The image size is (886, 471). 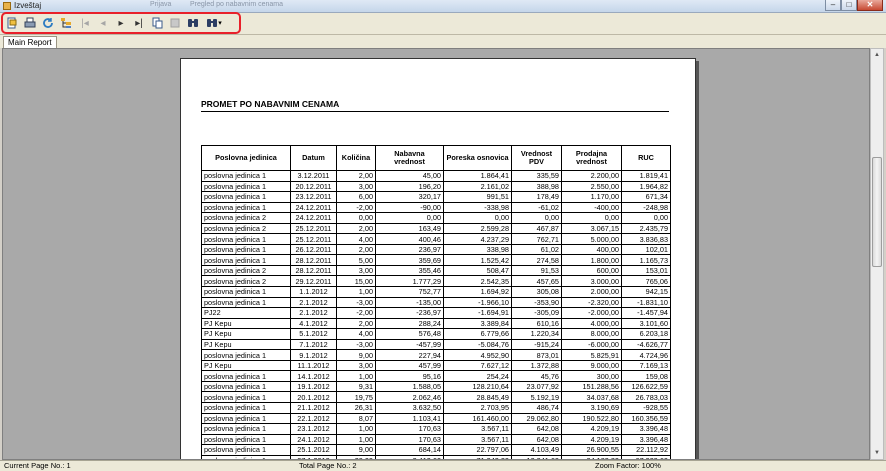 What do you see at coordinates (591, 186) in the screenshot?
I see `table-cell: 2.550,00` at bounding box center [591, 186].